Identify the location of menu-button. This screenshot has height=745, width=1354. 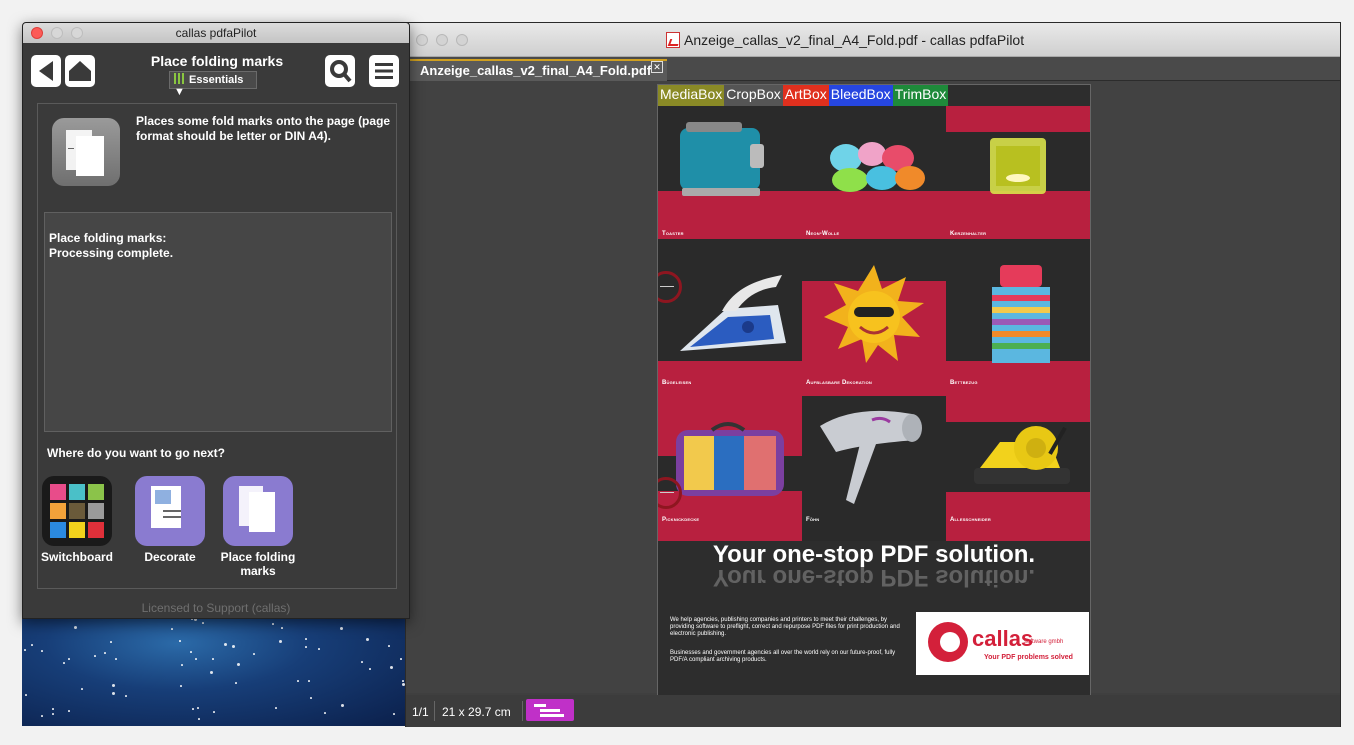
(384, 71).